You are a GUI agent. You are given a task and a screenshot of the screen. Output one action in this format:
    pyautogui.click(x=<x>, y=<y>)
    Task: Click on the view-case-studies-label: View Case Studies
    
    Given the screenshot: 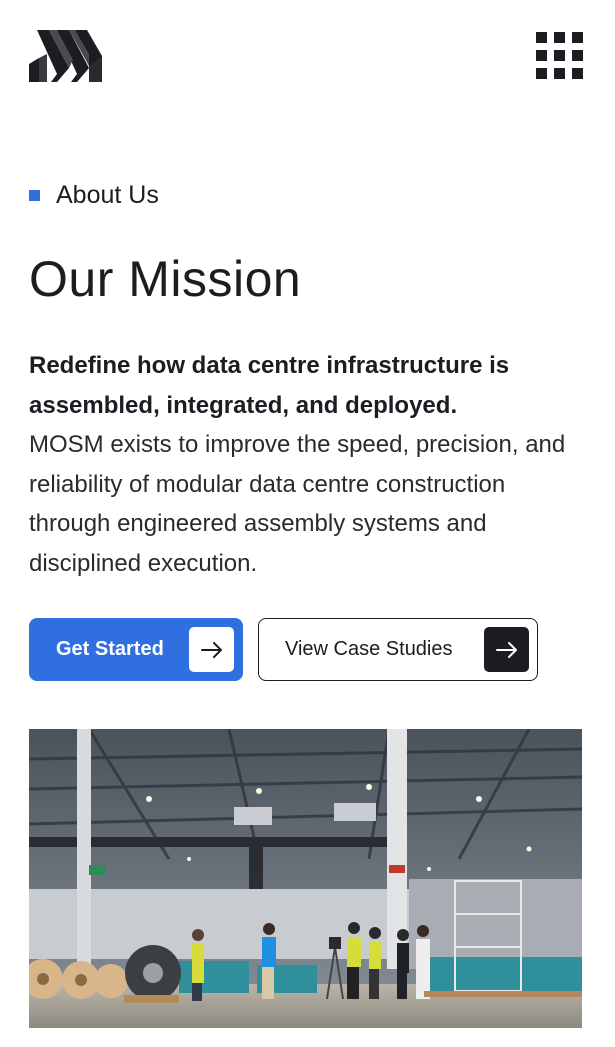 What is the action you would take?
    pyautogui.click(x=369, y=649)
    